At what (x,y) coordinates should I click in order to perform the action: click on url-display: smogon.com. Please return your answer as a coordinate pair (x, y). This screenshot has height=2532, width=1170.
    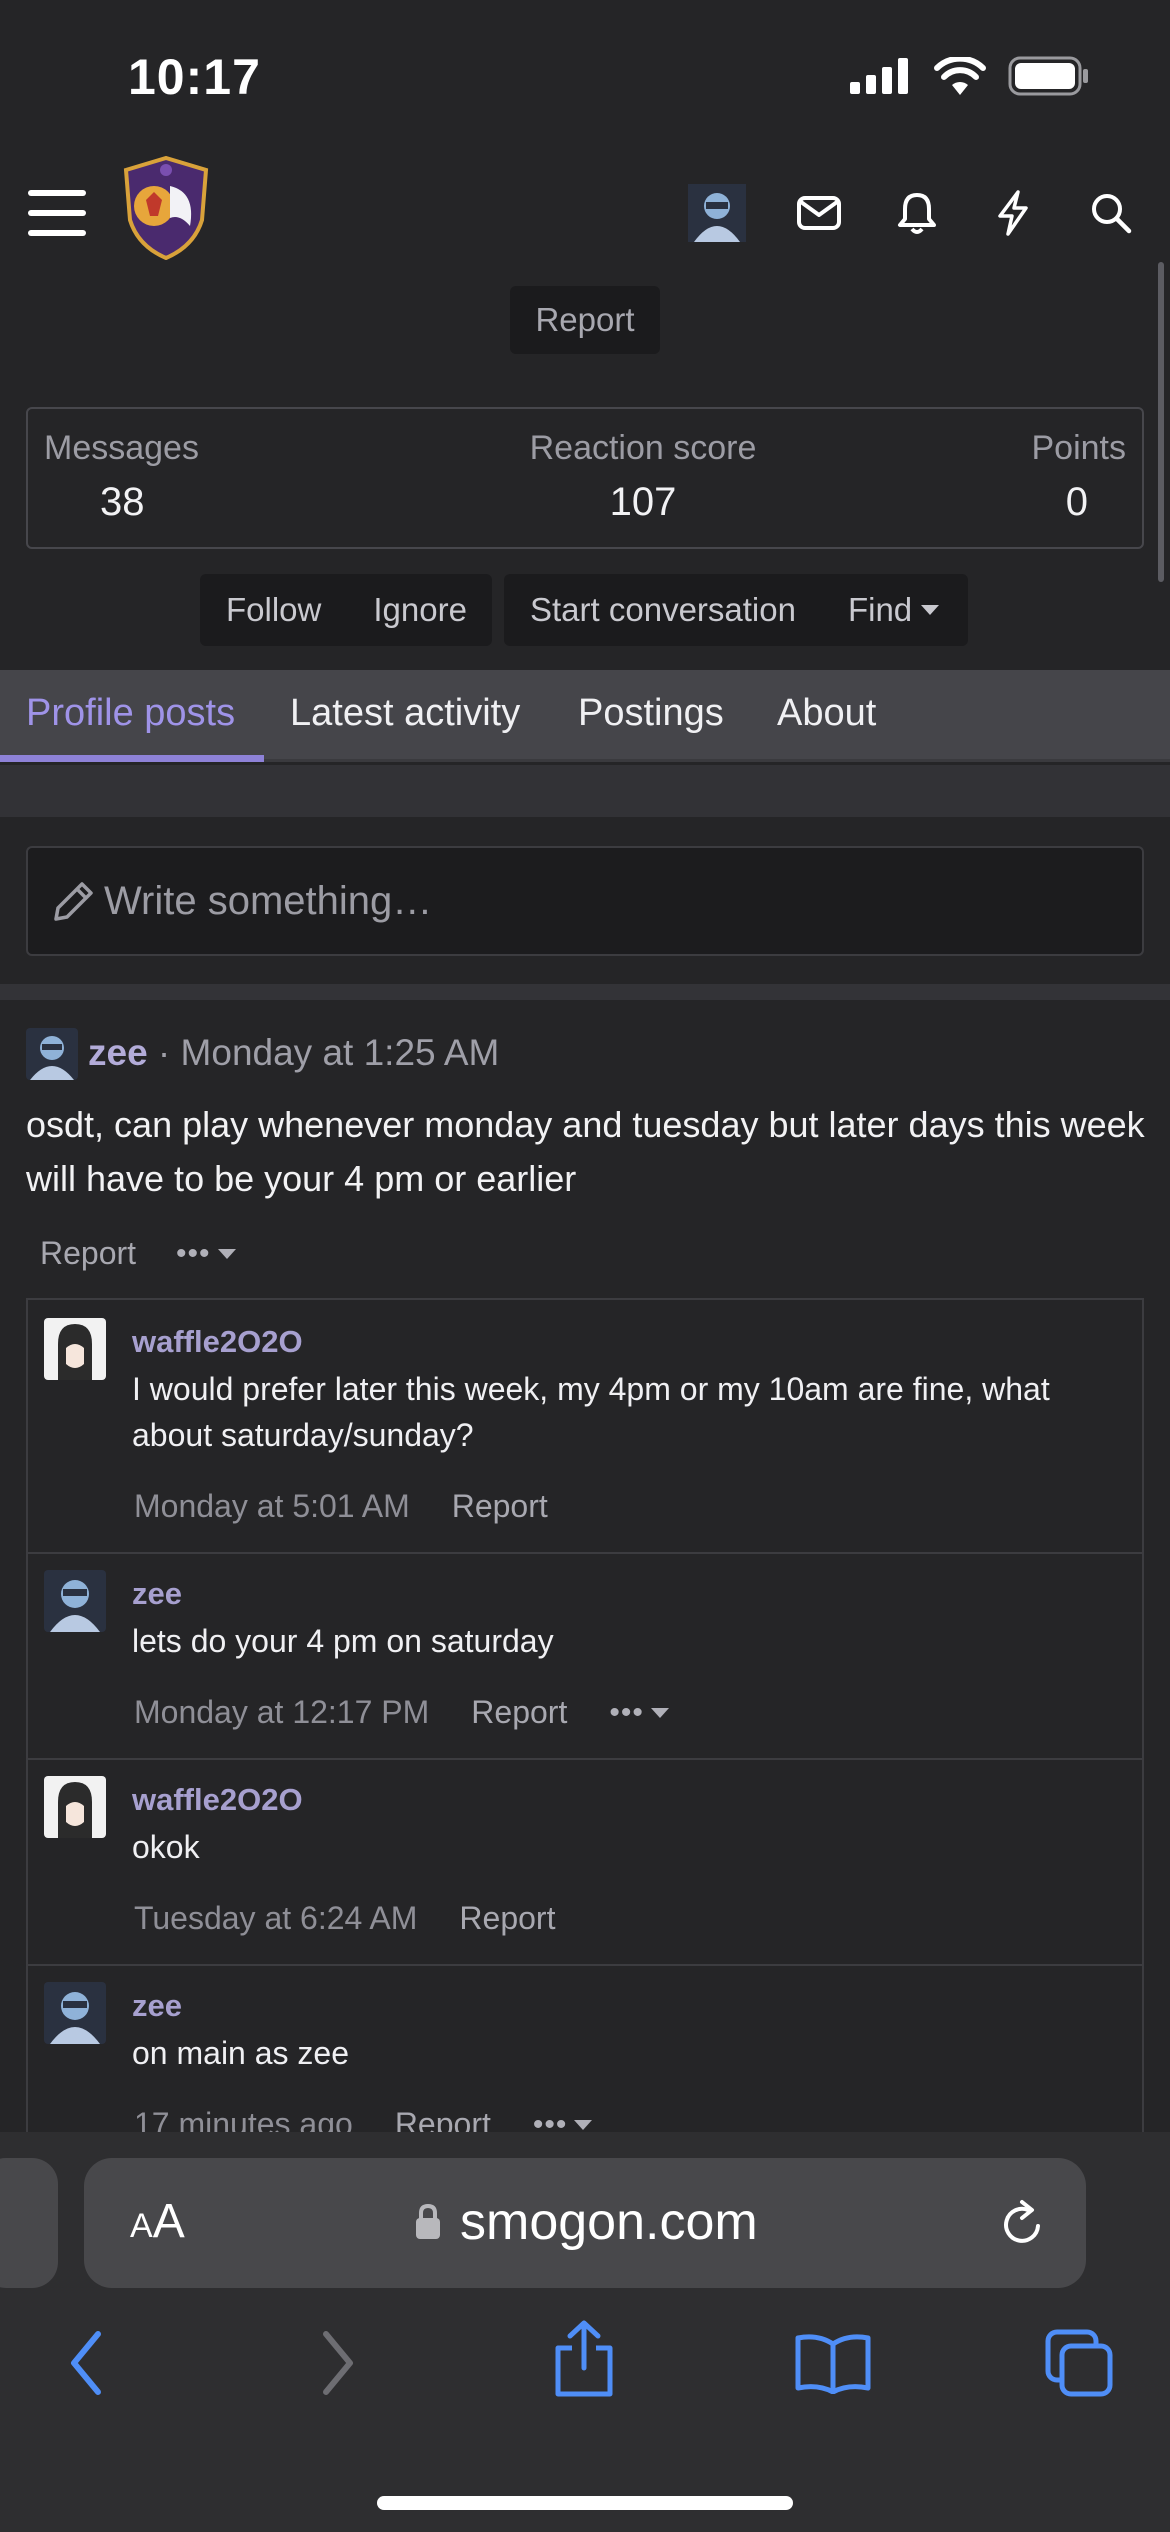
    Looking at the image, I should click on (586, 2222).